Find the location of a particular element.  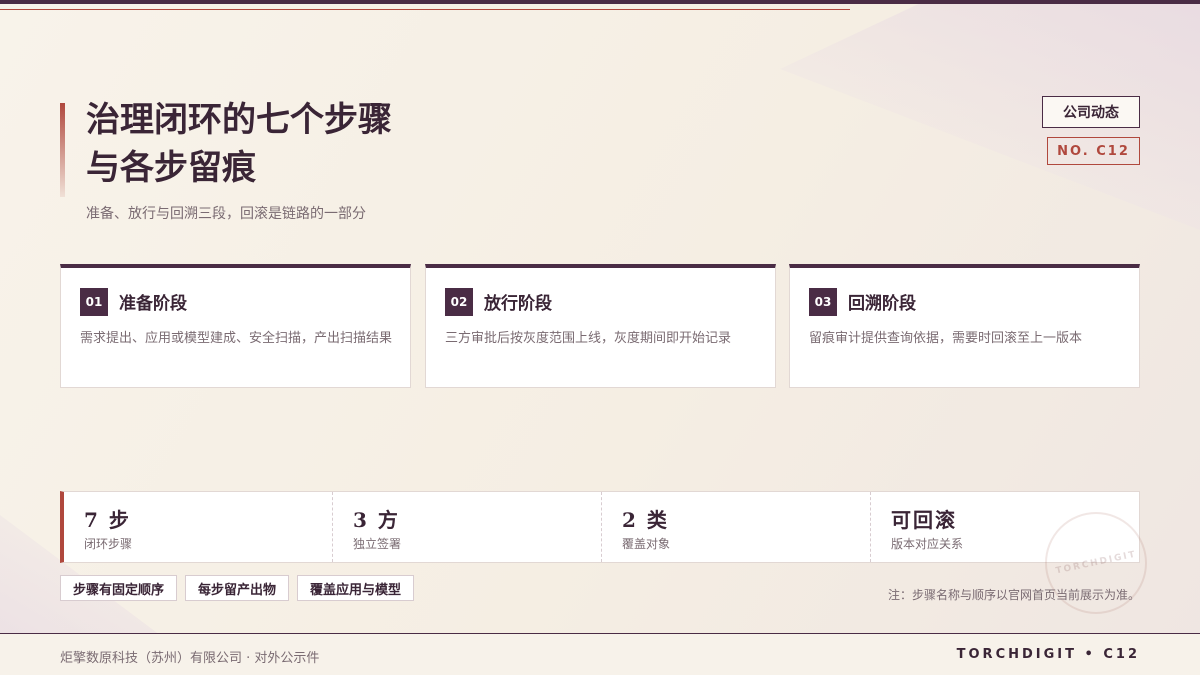

stat-parties: 3 方 独立签署 is located at coordinates (467, 527).